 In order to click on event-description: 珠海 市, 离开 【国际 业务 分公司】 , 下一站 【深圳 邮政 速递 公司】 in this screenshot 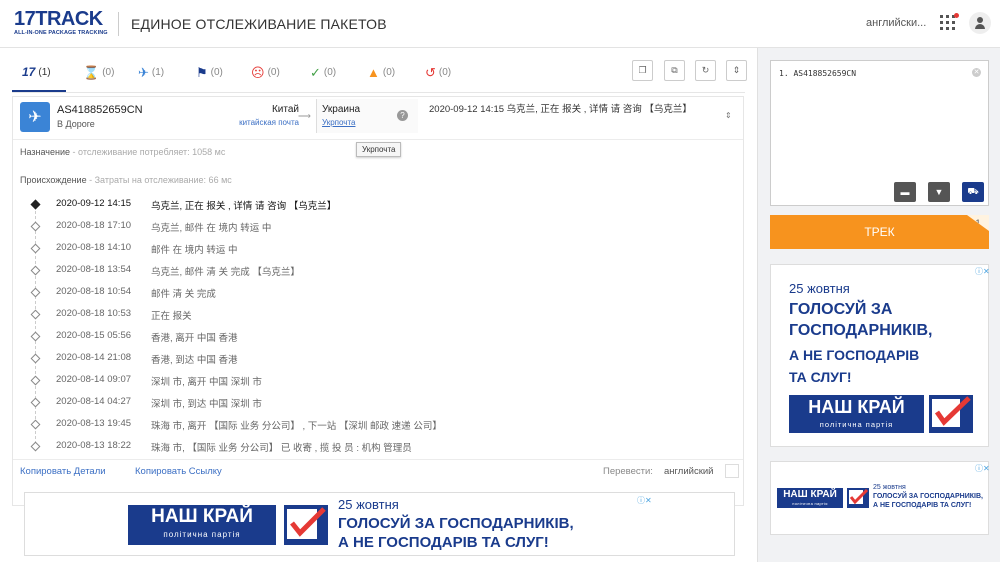, I will do `click(296, 426)`.